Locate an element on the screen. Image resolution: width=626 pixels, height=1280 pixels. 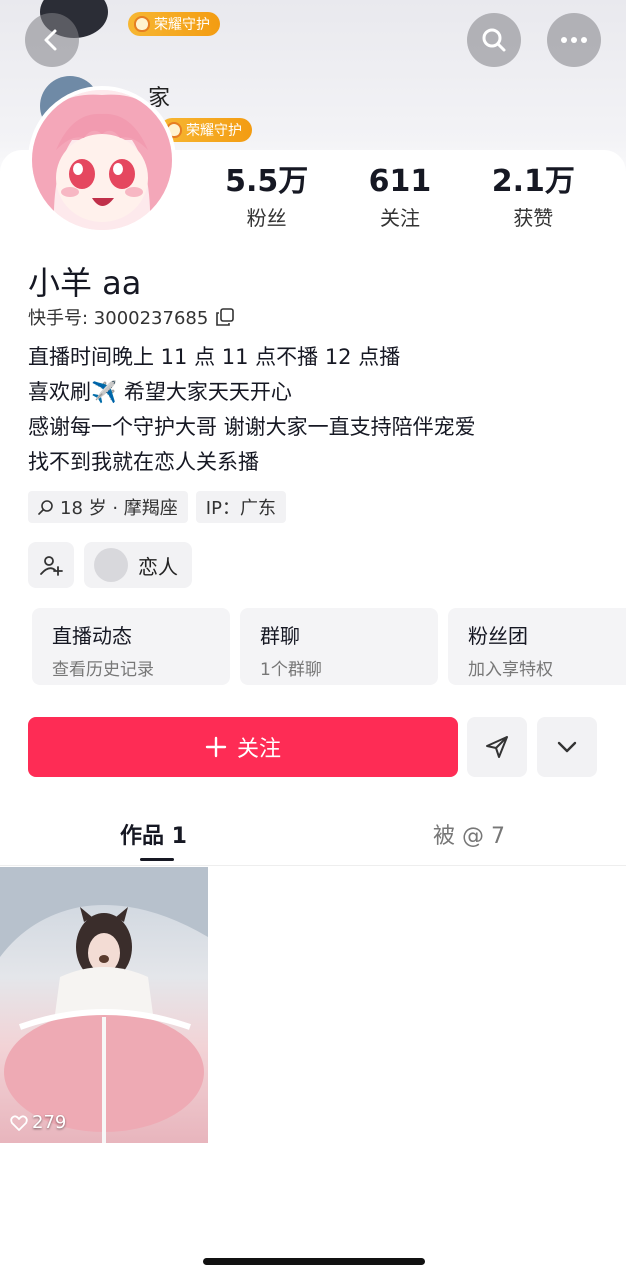
back-button is located at coordinates (52, 40).